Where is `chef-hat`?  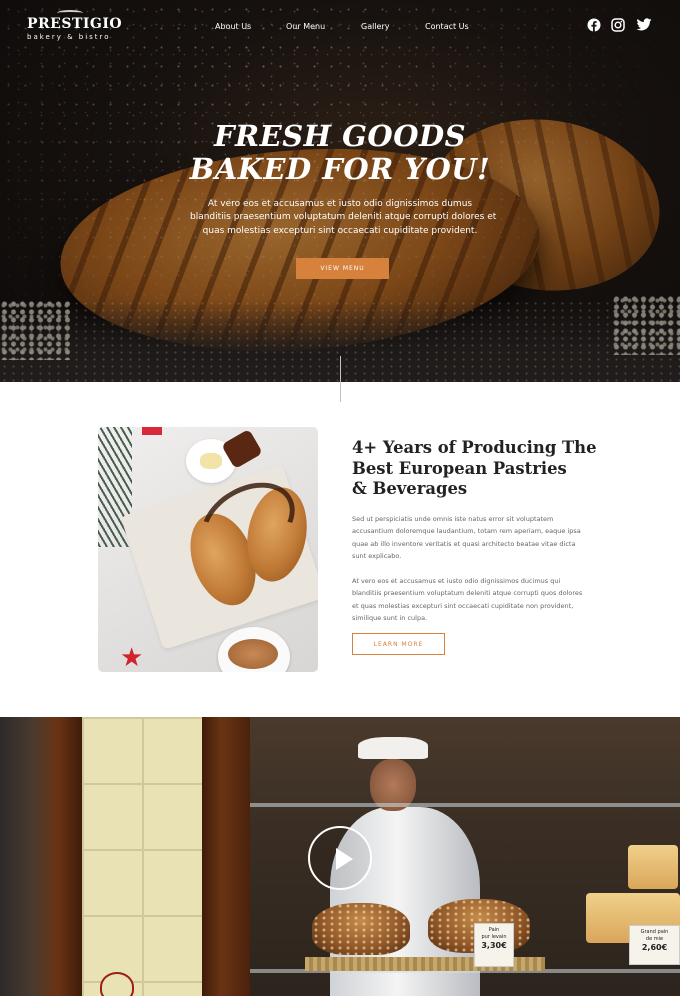 chef-hat is located at coordinates (393, 748).